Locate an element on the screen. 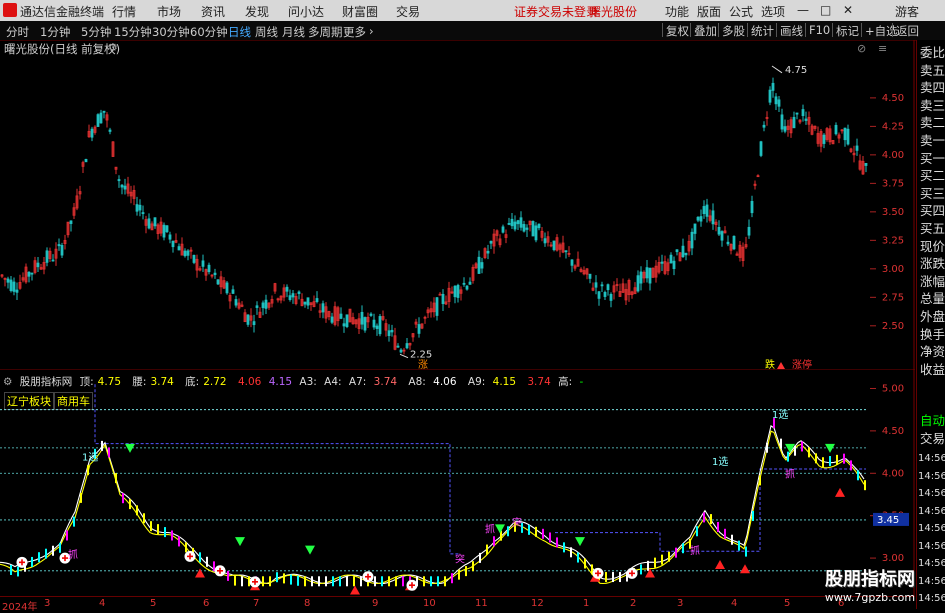  x-axis-label: 5 is located at coordinates (153, 603).